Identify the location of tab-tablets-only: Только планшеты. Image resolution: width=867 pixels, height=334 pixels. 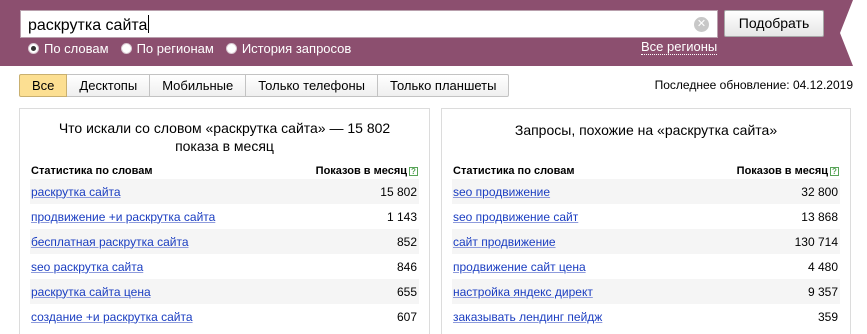
(444, 85).